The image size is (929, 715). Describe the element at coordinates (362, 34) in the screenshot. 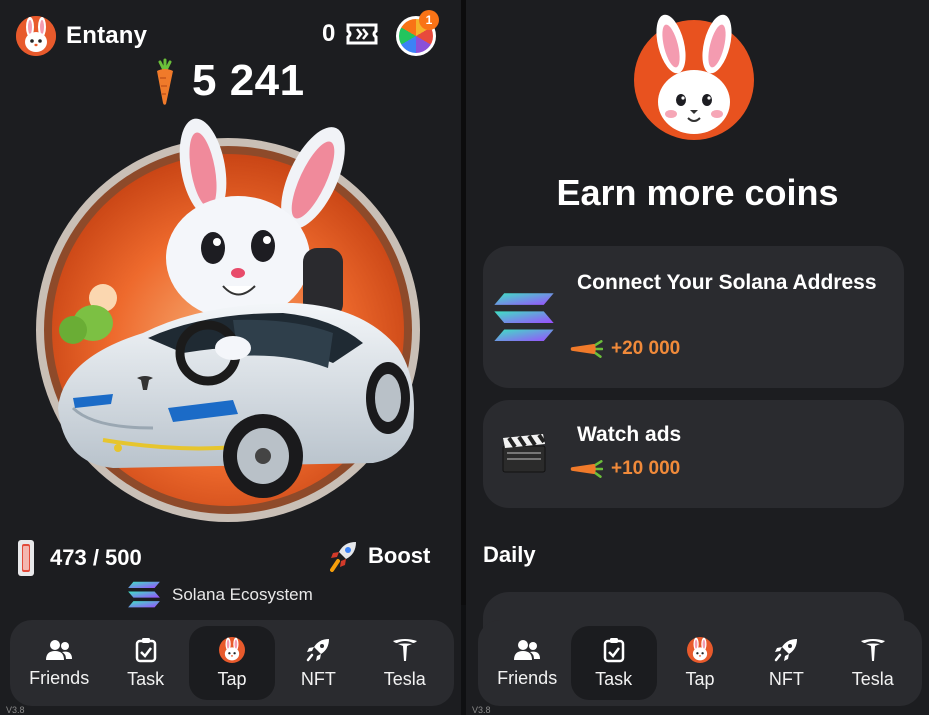

I see `ticket-icon` at that location.